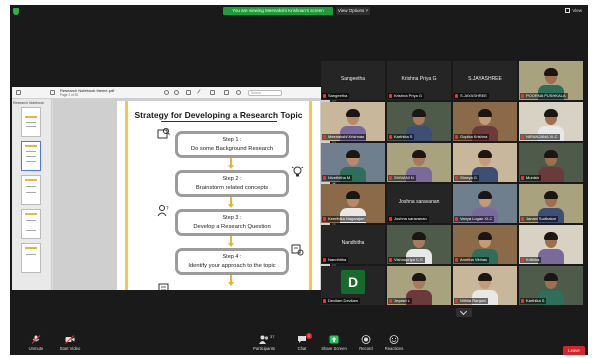 This screenshot has height=358, width=592. I want to click on participant-tile: Munish, so click(551, 162).